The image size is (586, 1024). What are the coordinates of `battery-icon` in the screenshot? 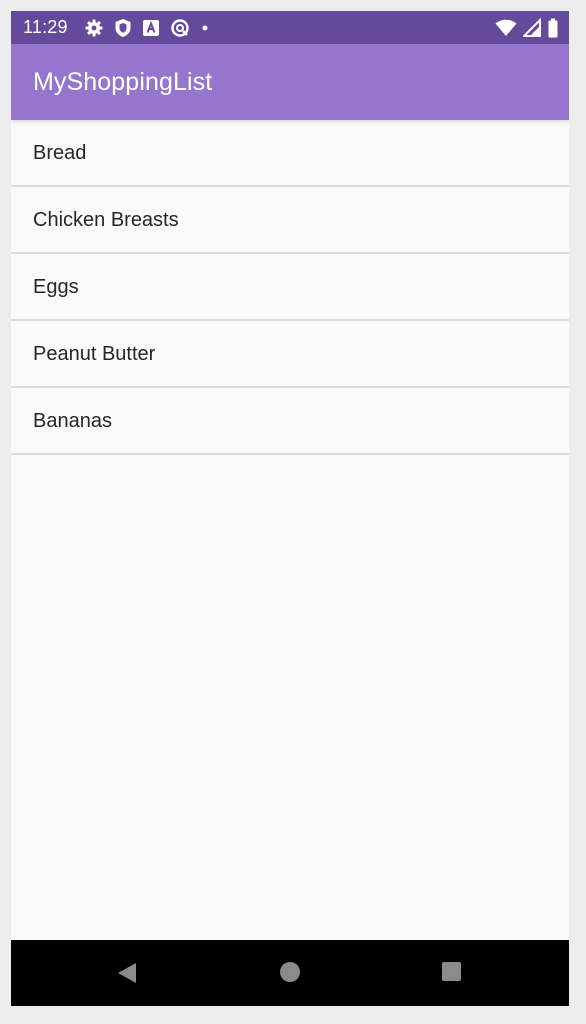 It's located at (553, 28).